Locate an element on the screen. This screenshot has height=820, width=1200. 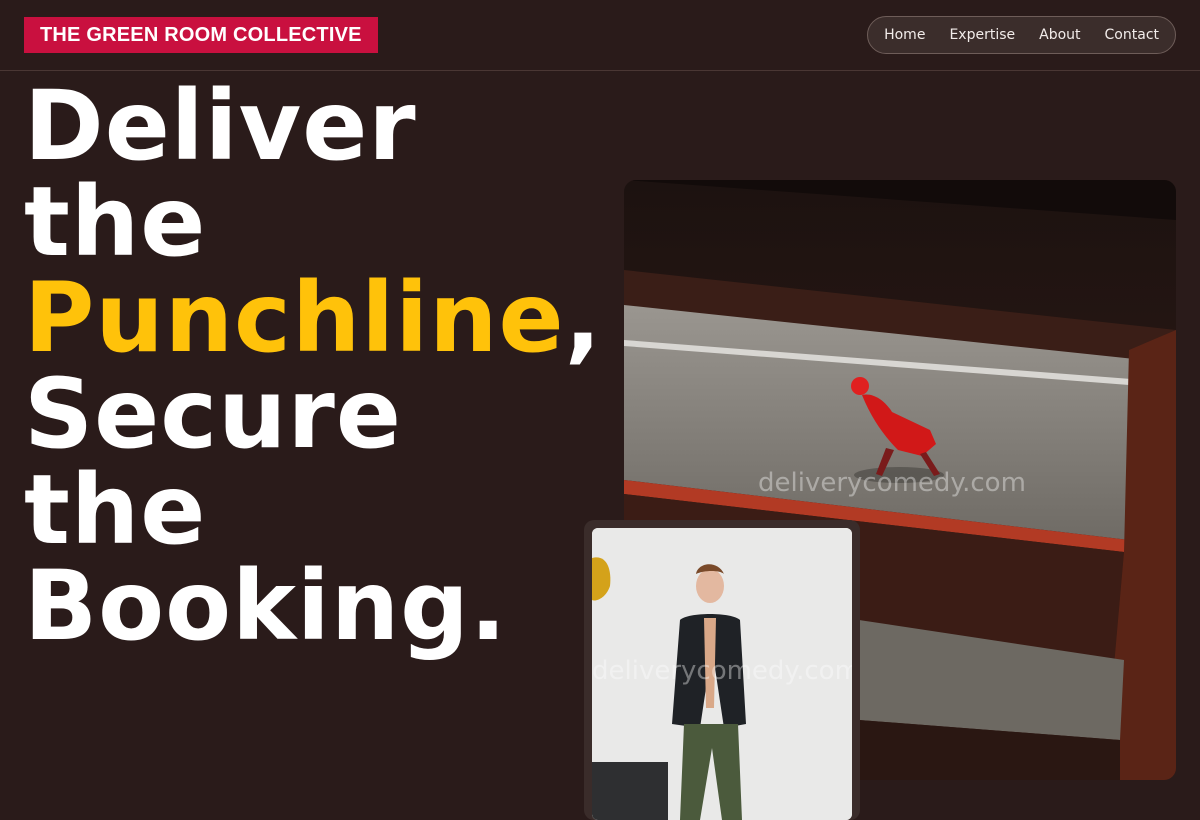
nav-home-link: Home is located at coordinates (904, 35).